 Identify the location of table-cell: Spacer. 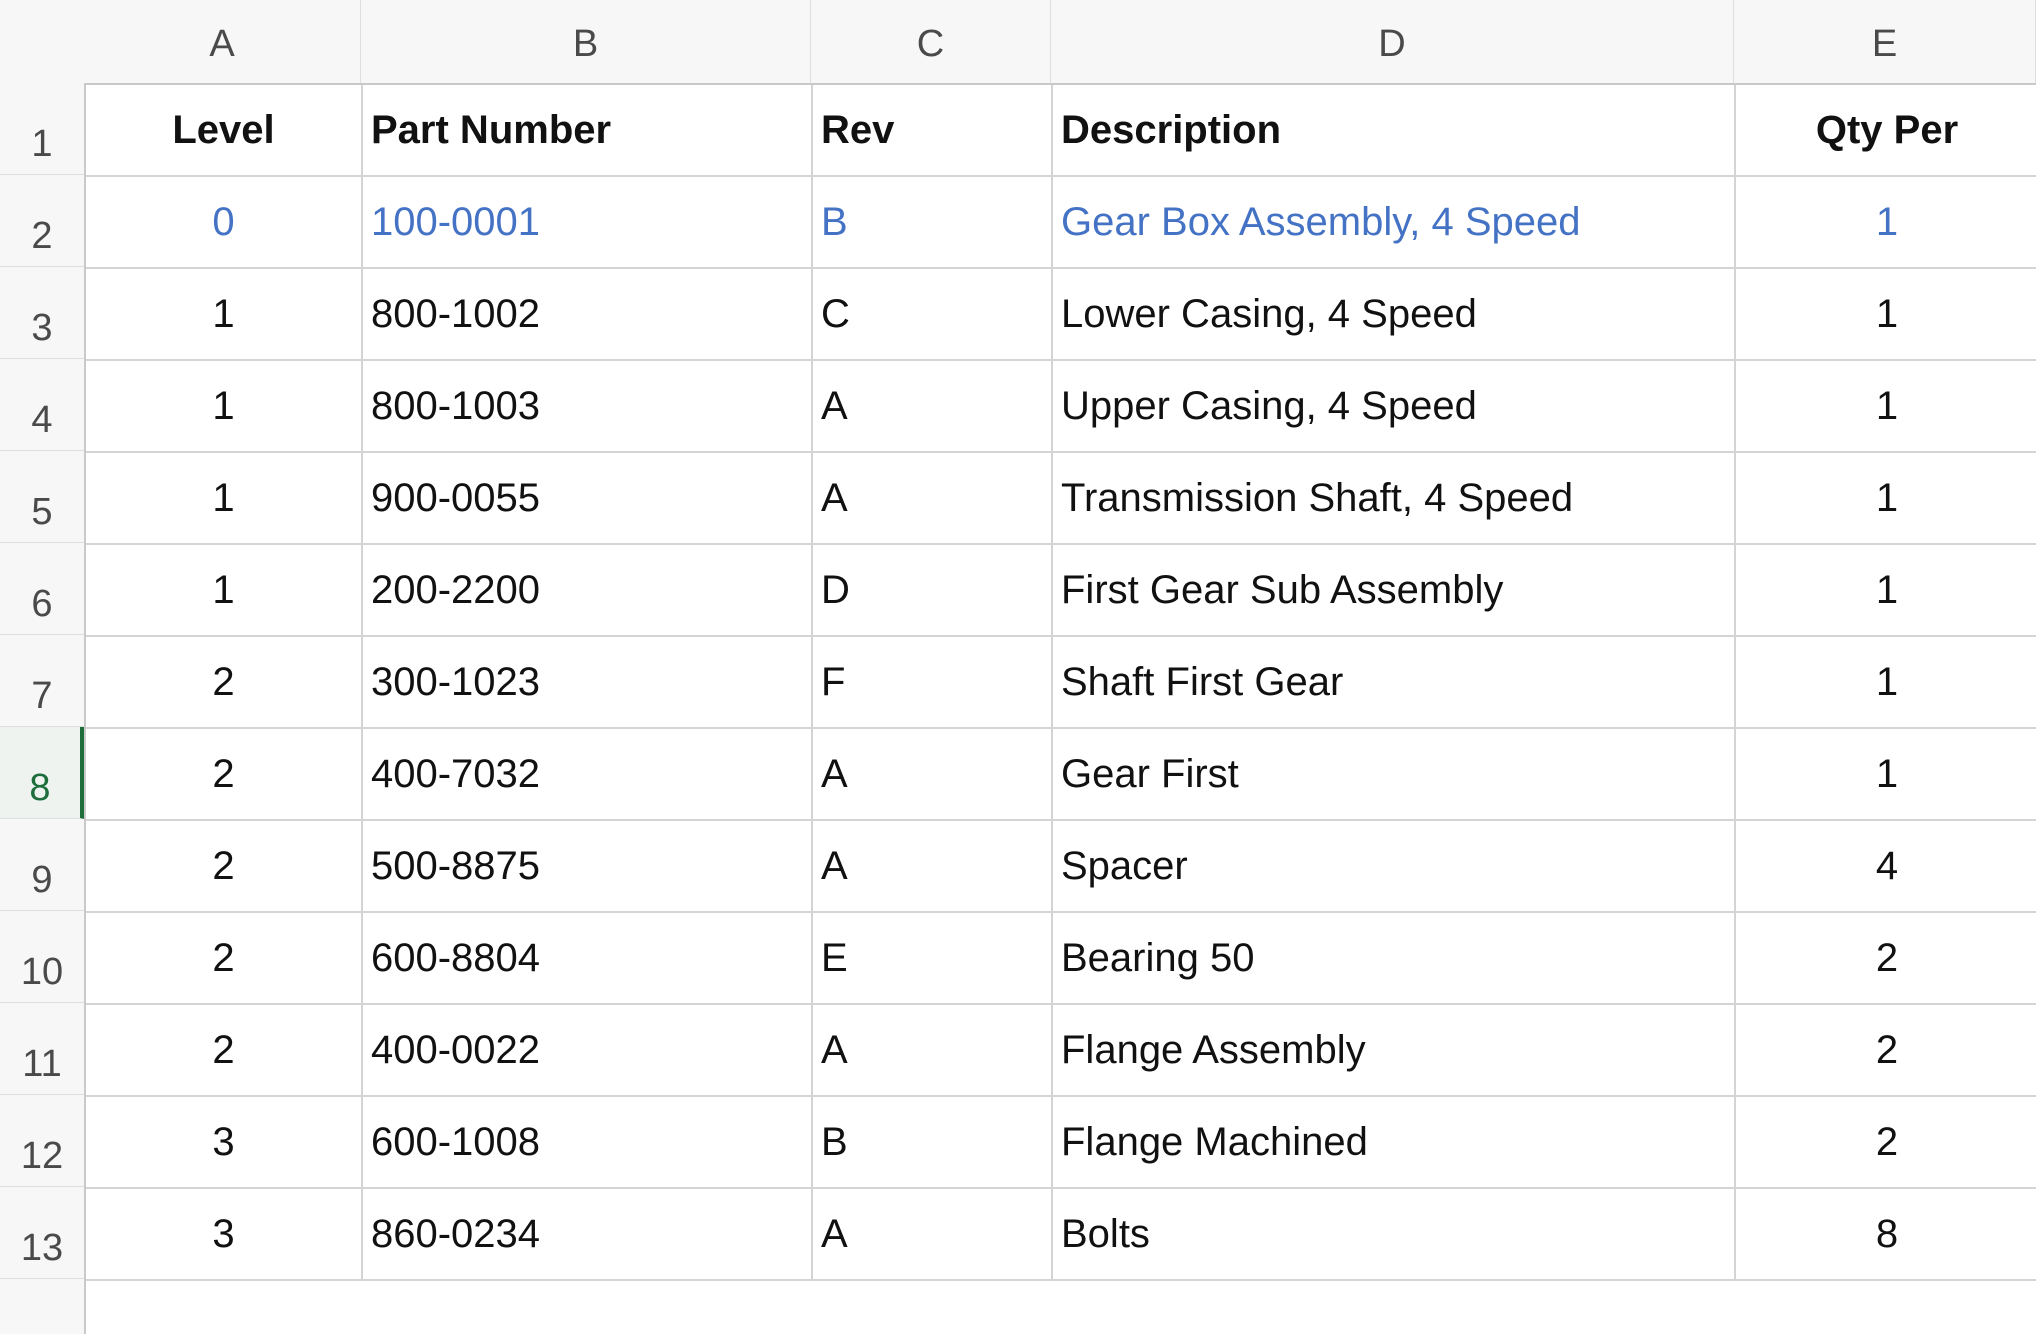
(1394, 867).